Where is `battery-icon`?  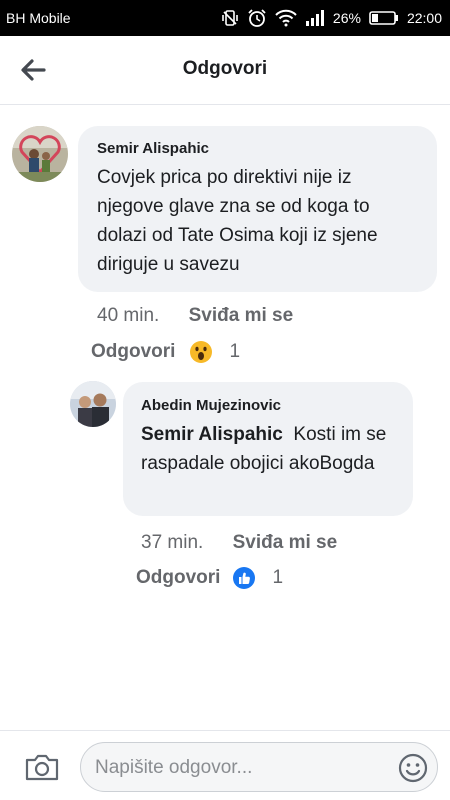
battery-icon is located at coordinates (384, 18).